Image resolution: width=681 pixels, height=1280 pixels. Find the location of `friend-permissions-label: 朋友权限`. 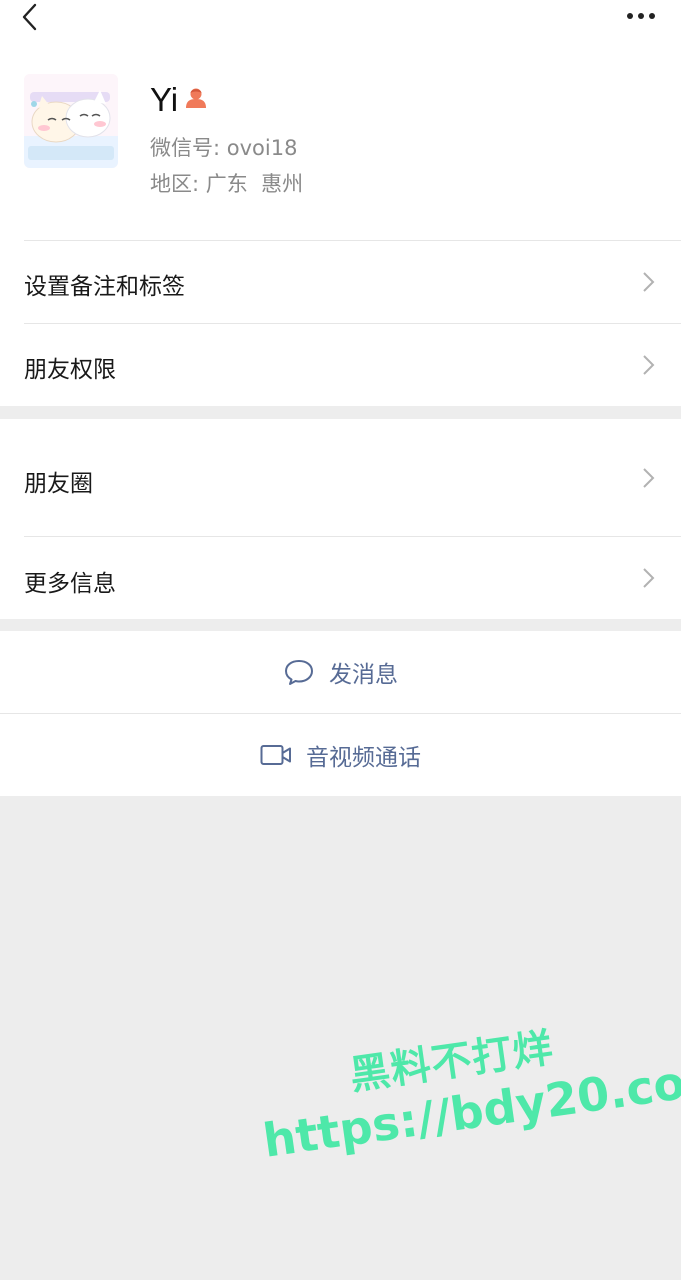

friend-permissions-label: 朋友权限 is located at coordinates (70, 370).